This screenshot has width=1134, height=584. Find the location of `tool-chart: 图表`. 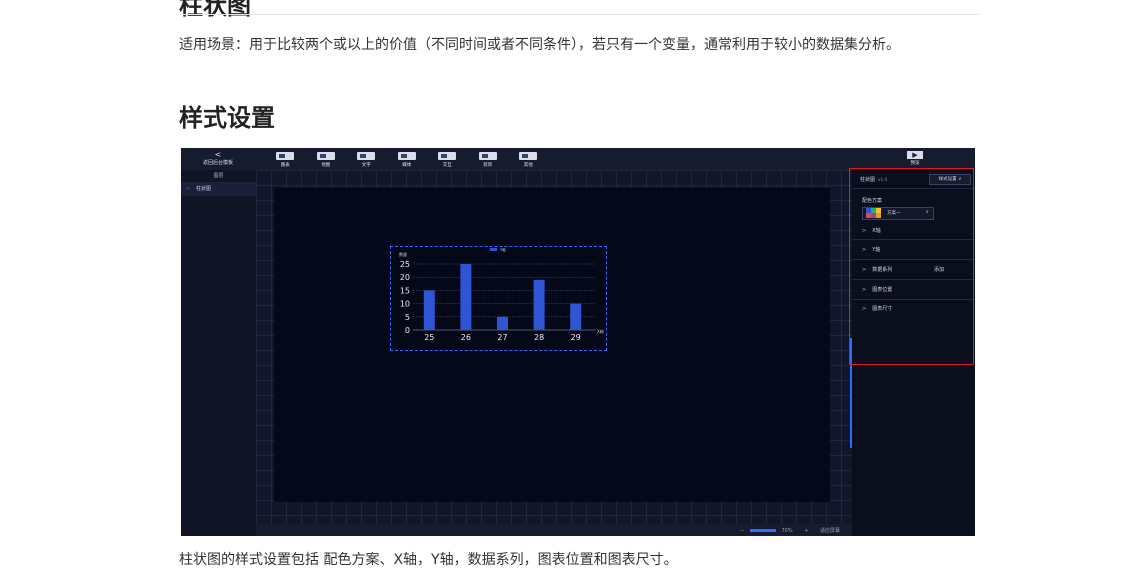

tool-chart: 图表 is located at coordinates (285, 160).